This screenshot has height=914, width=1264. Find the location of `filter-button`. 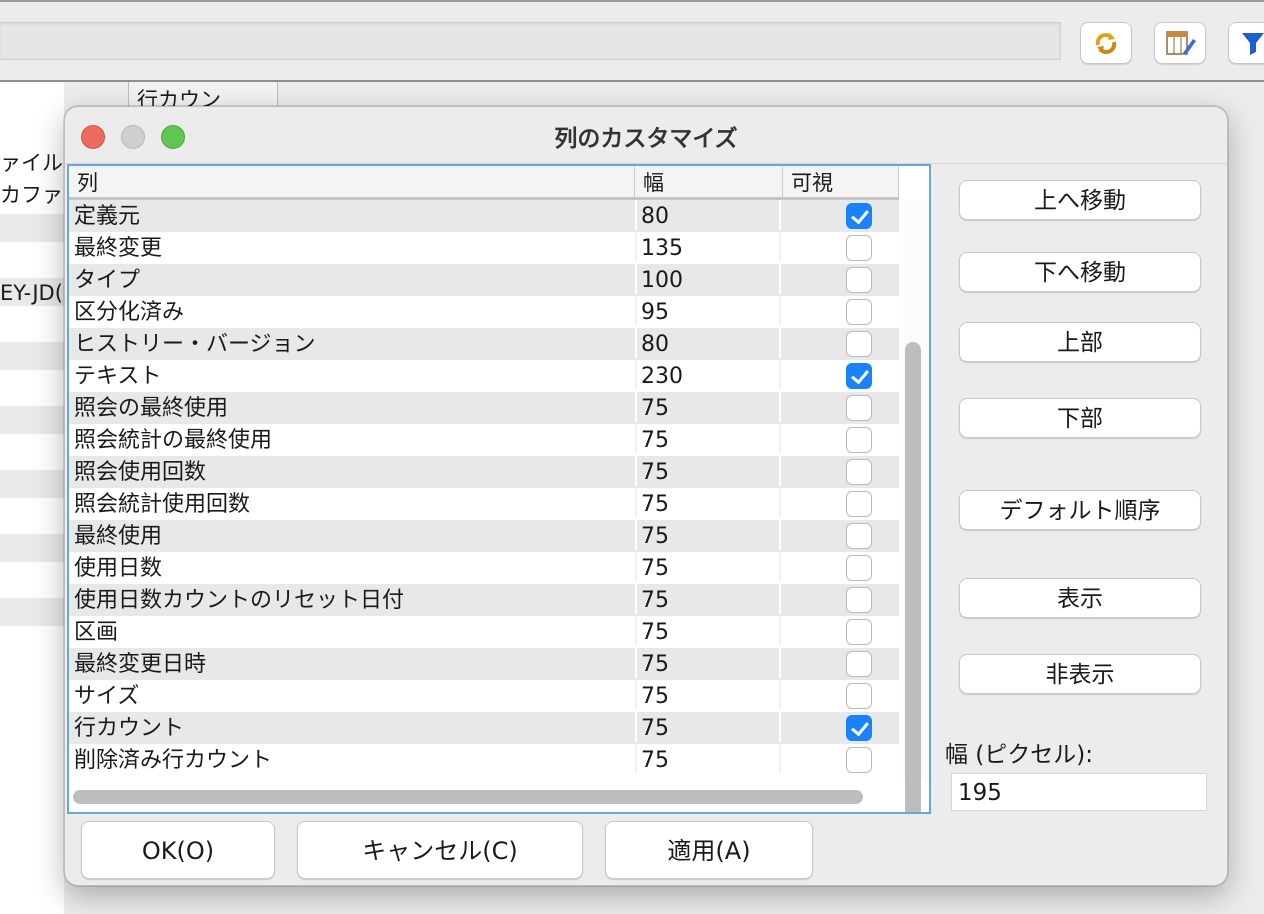

filter-button is located at coordinates (1246, 43).